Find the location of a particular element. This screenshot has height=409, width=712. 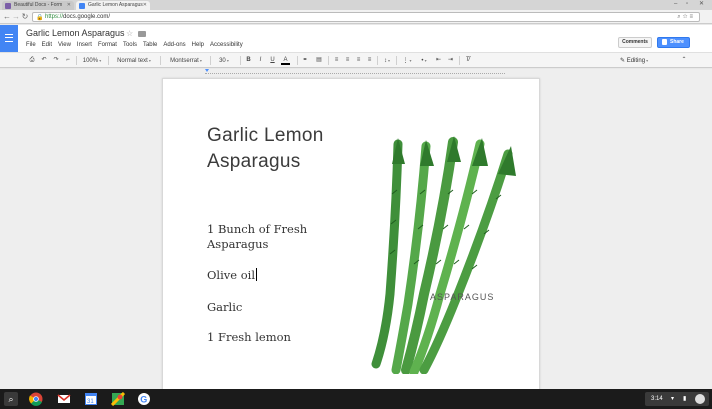

battery-icon: ▮ is located at coordinates (685, 399).